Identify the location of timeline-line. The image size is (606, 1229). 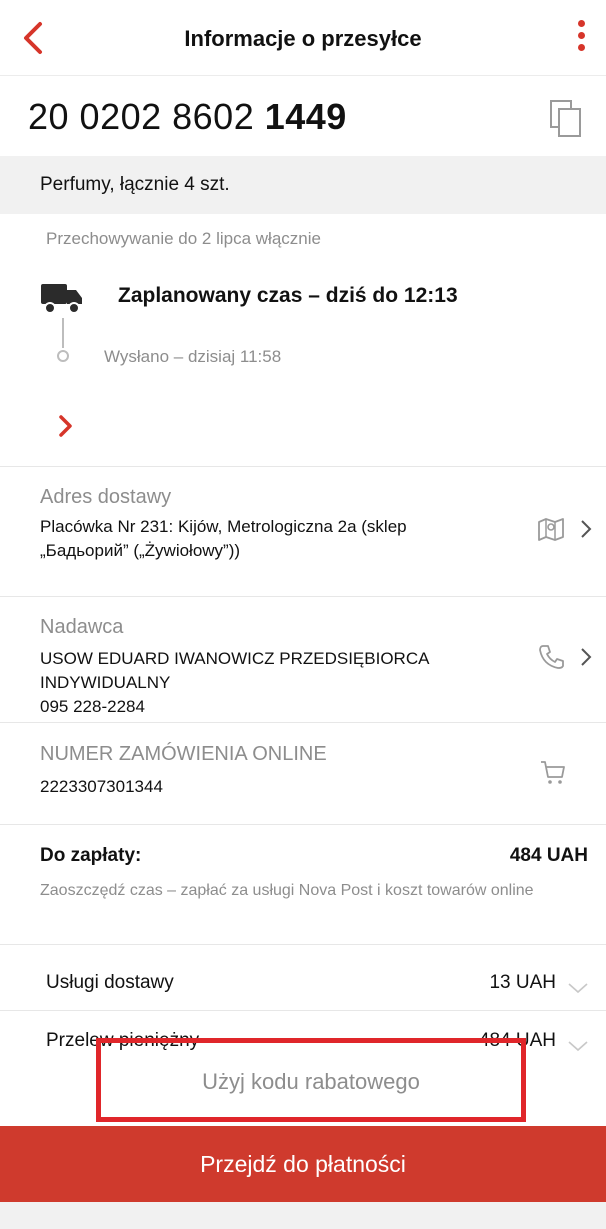
(63, 333).